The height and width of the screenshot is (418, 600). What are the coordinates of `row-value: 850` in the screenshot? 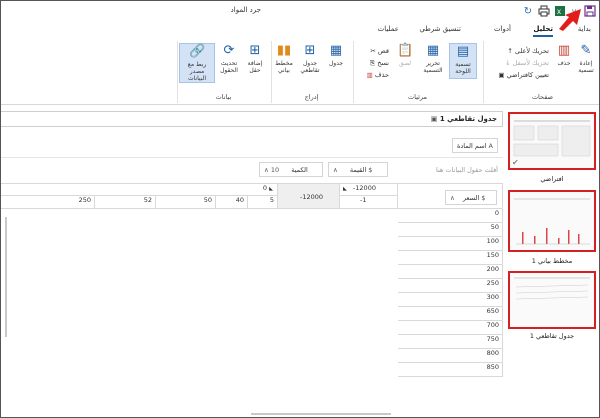 It's located at (450, 370).